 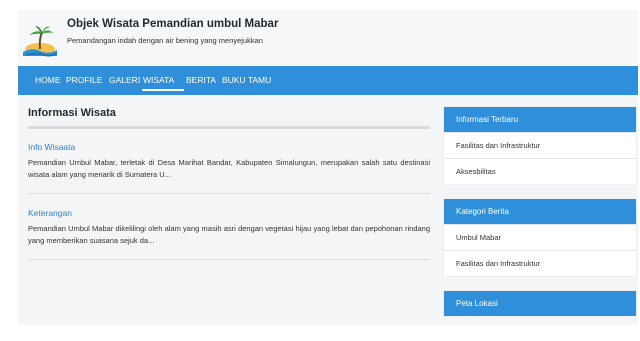 I want to click on page-title: Informasi Wisata, so click(x=72, y=113).